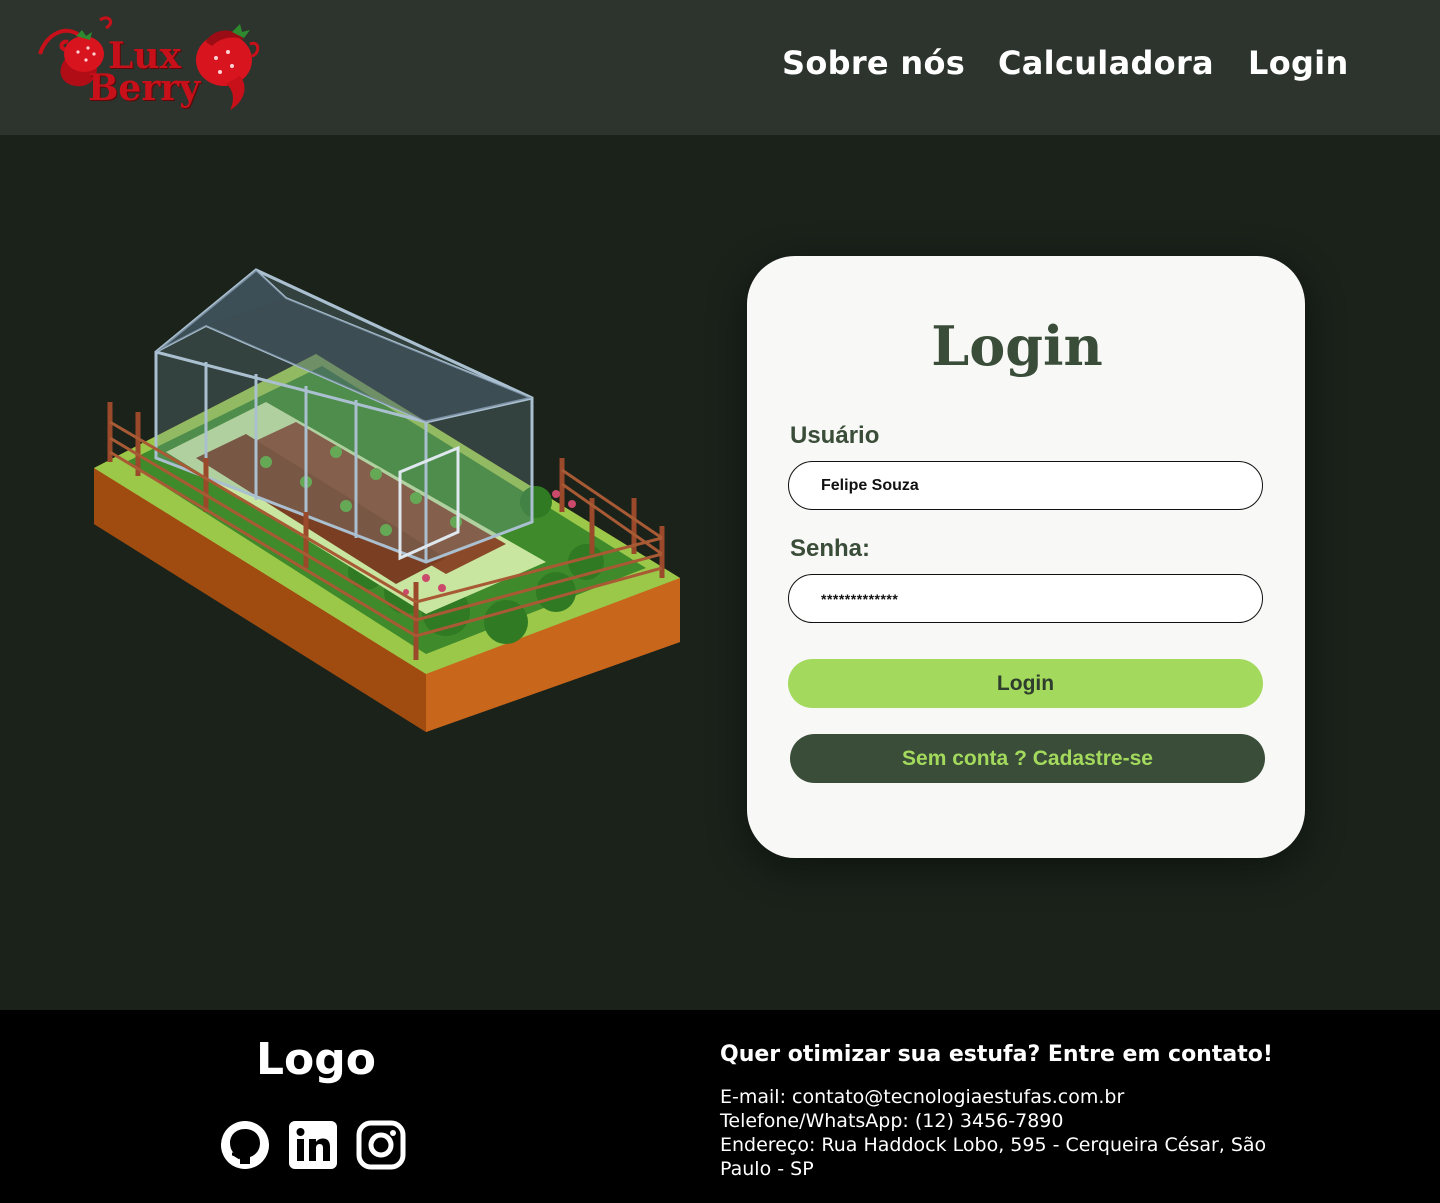 This screenshot has height=1203, width=1440. I want to click on instagram-icon, so click(381, 1145).